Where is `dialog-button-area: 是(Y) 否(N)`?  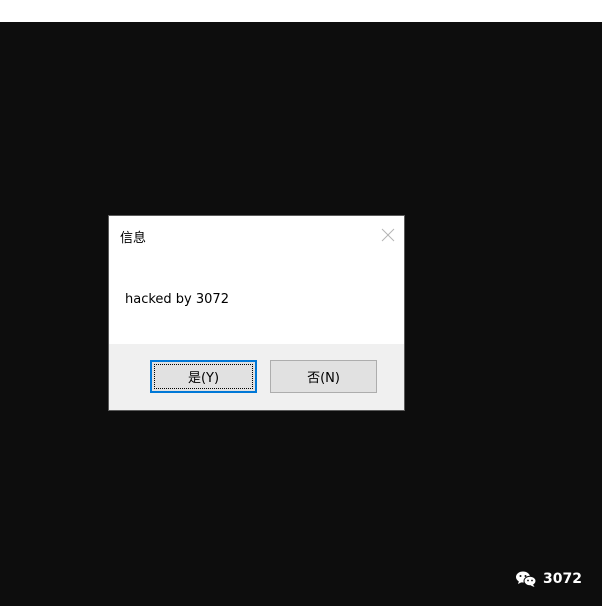
dialog-button-area: 是(Y) 否(N) is located at coordinates (256, 377).